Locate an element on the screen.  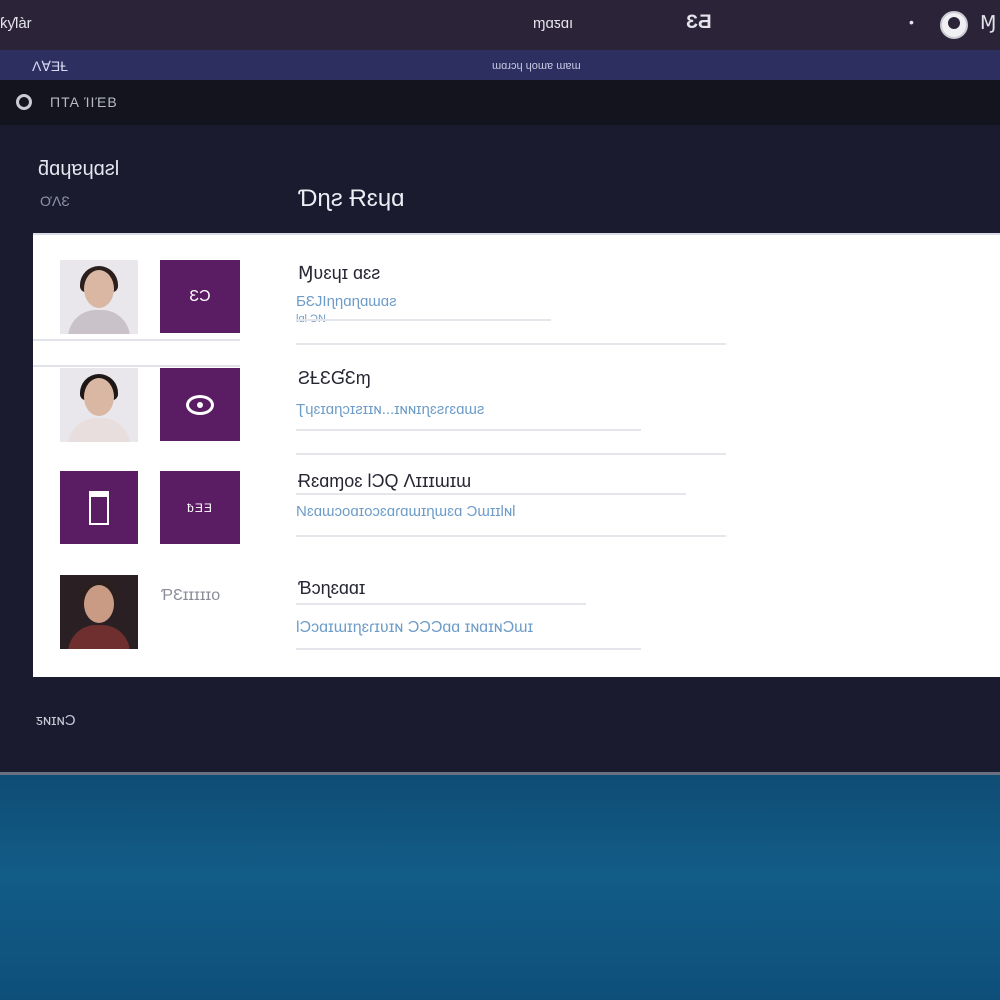
item-description: ƂƐЈIɳƞɑɳɑɯɑƨ is located at coordinates (346, 301).